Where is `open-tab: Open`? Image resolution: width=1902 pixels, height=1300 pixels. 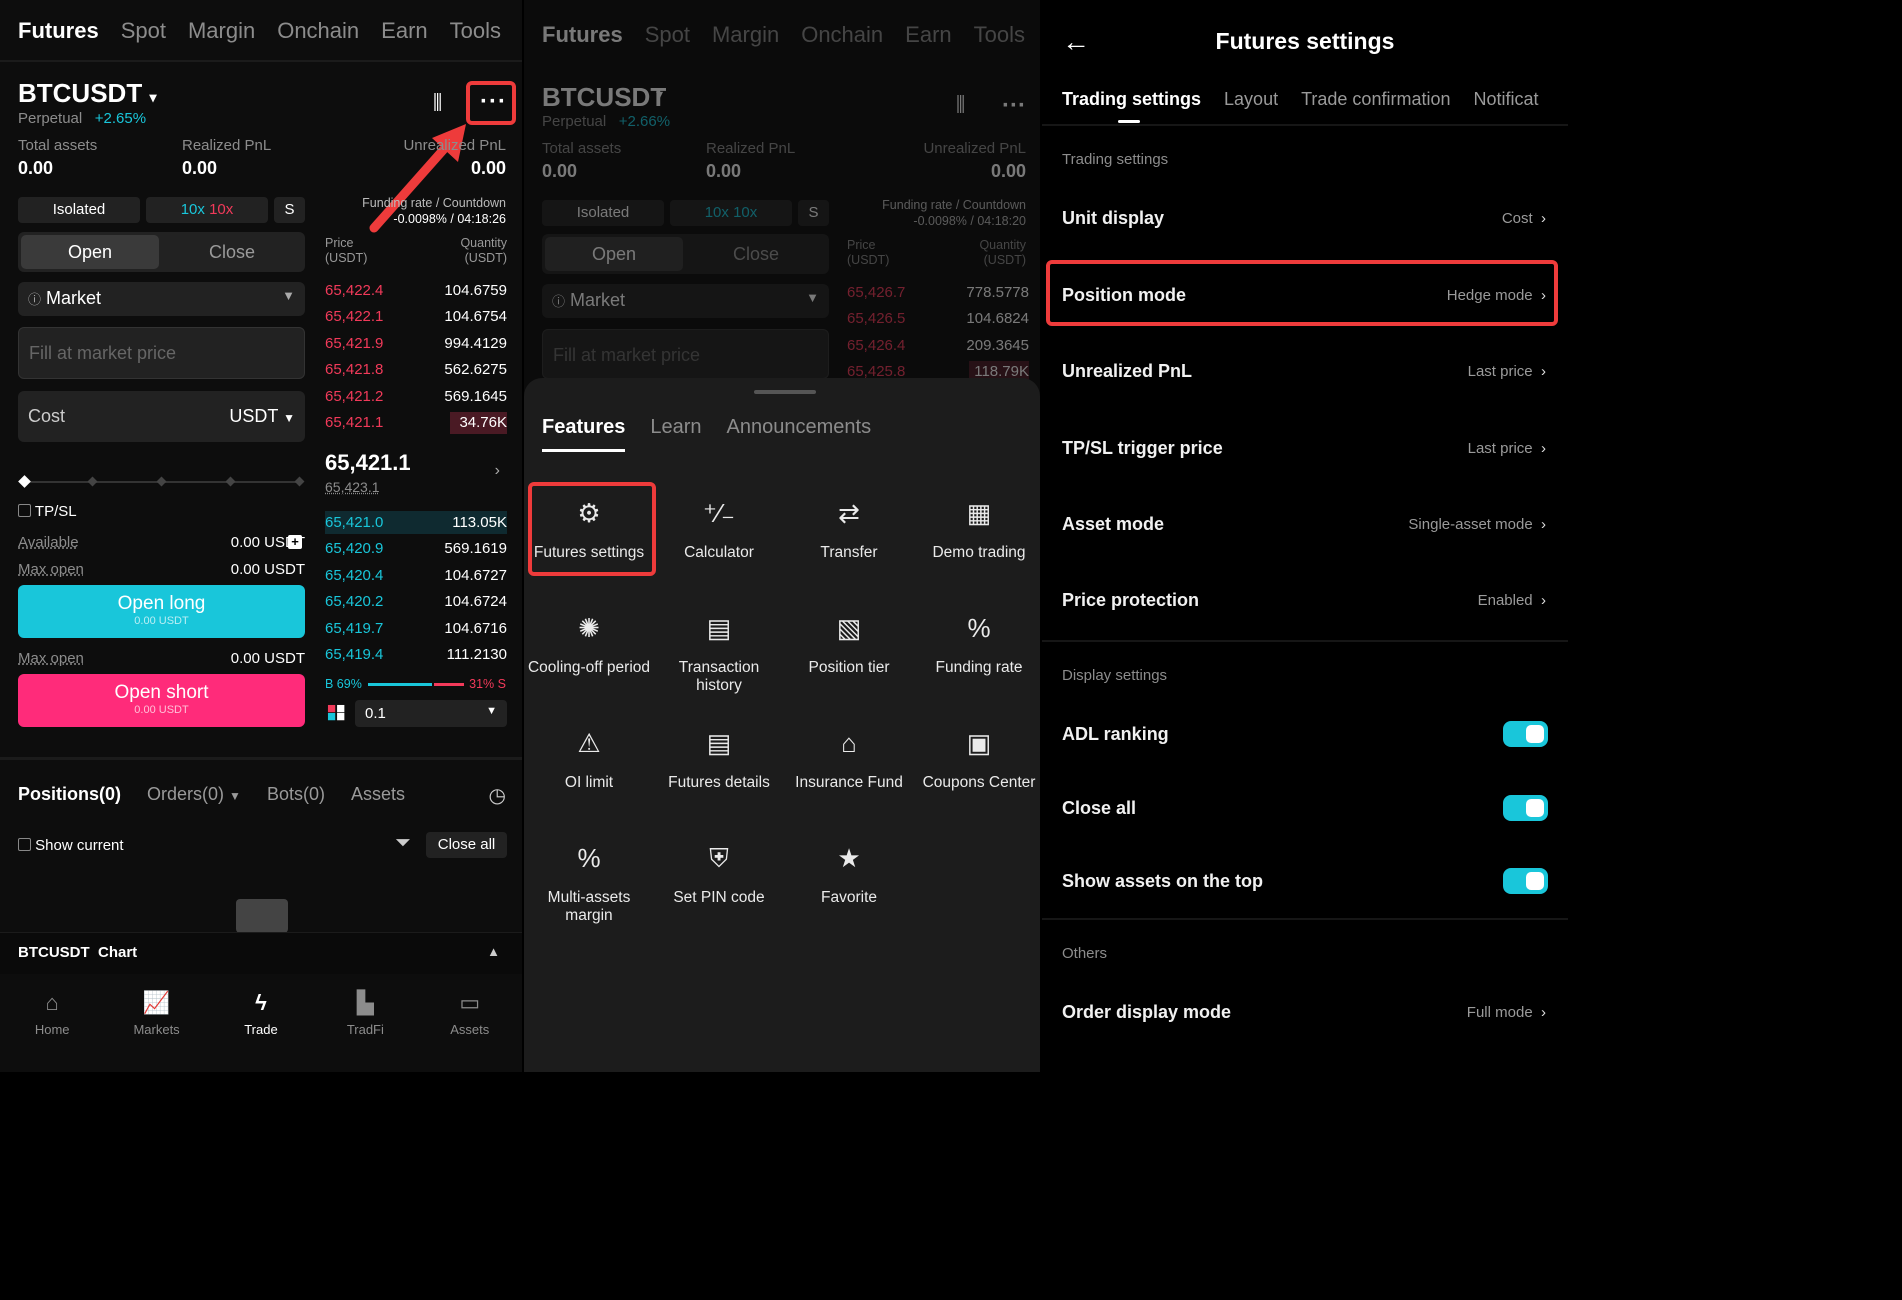 open-tab: Open is located at coordinates (90, 252).